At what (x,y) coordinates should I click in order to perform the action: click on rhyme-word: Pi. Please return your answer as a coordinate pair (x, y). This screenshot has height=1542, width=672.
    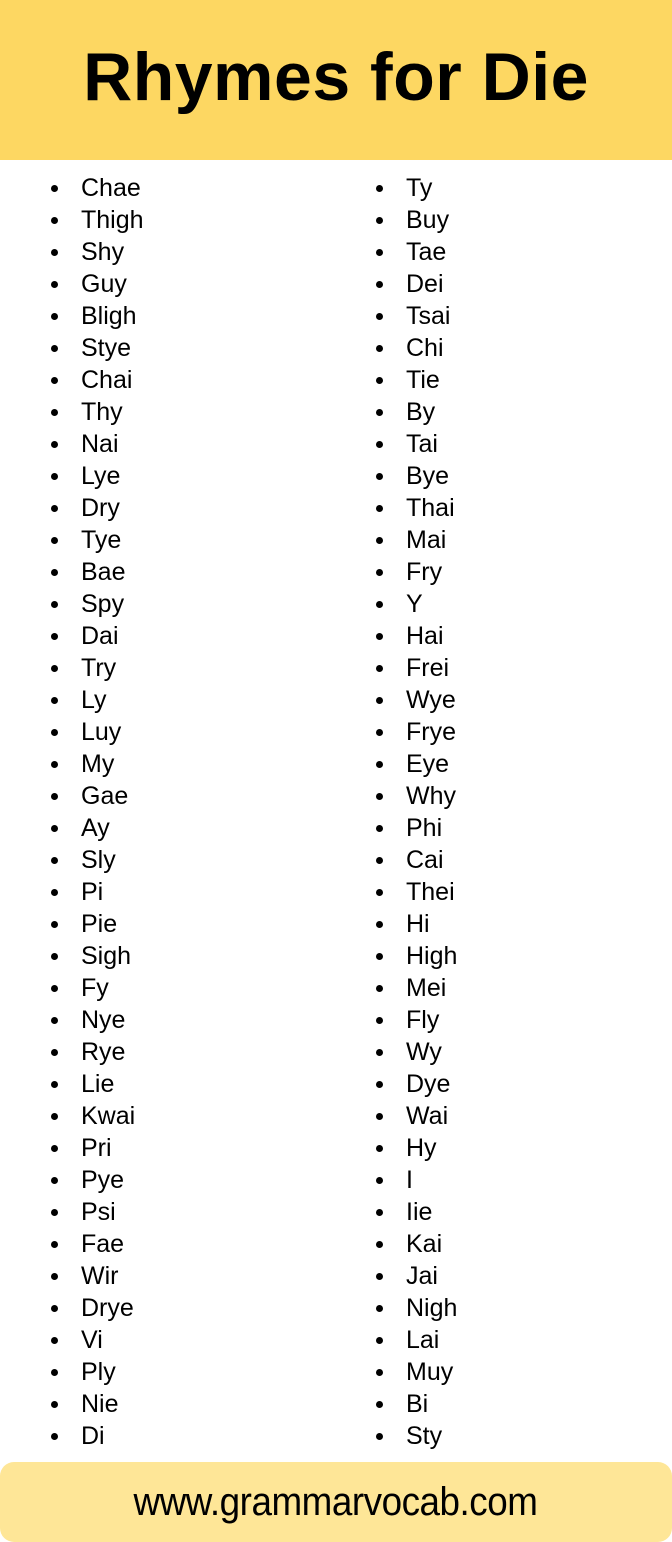
    Looking at the image, I should click on (92, 892).